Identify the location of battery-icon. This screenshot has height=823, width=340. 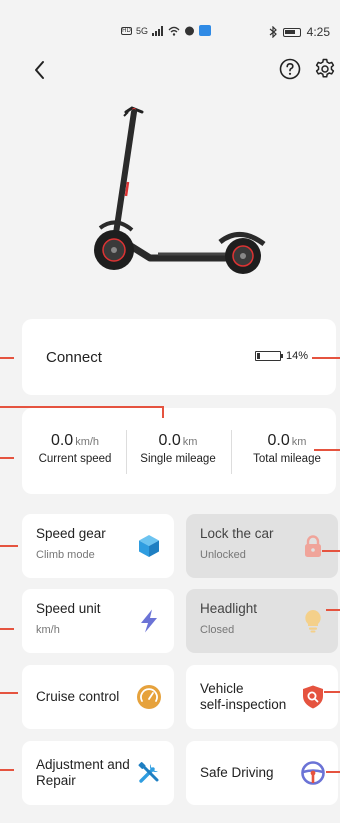
(268, 356).